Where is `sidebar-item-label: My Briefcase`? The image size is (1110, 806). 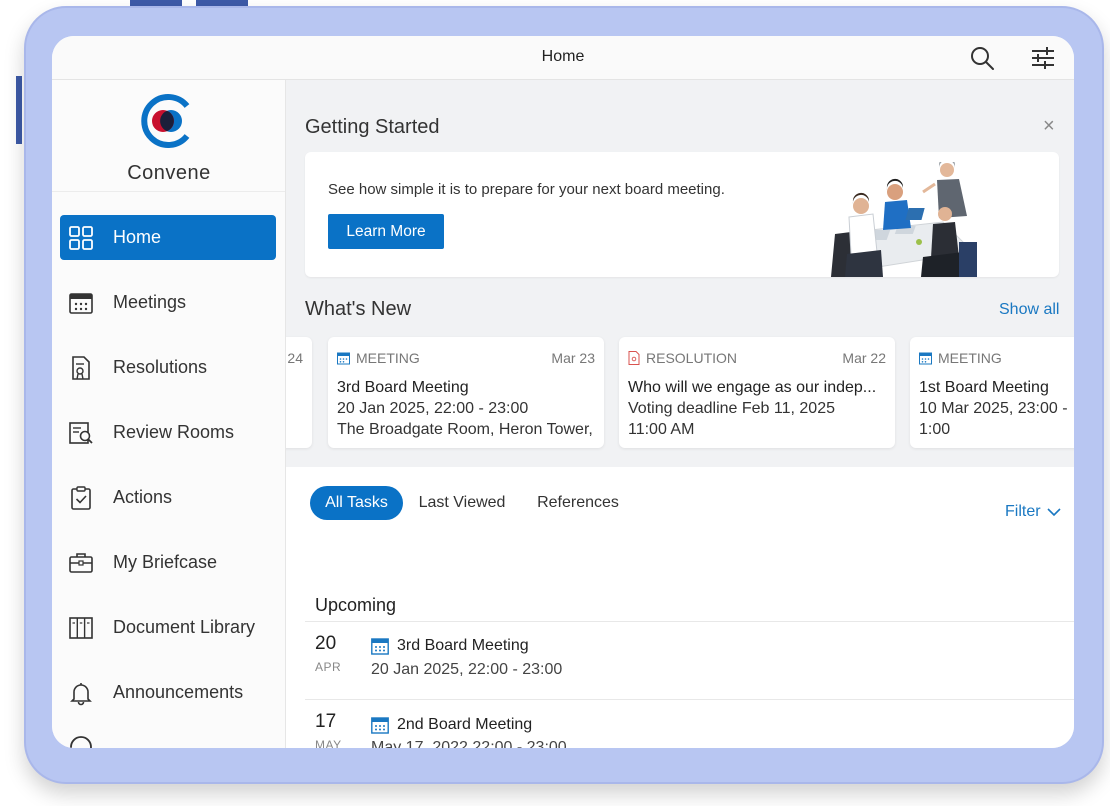
sidebar-item-label: My Briefcase is located at coordinates (165, 562).